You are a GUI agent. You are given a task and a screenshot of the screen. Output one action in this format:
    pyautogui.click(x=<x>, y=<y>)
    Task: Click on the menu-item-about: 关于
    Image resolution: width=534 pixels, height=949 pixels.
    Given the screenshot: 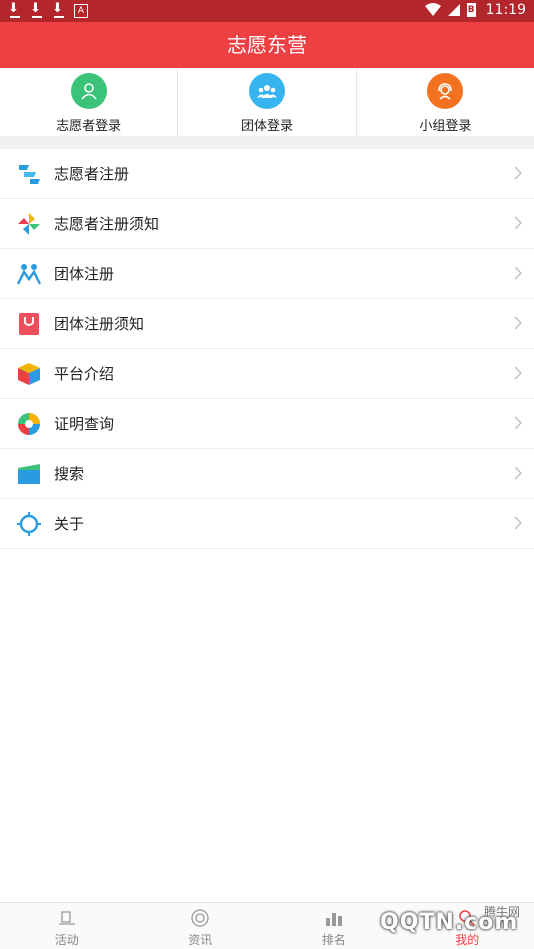 What is the action you would take?
    pyautogui.click(x=267, y=524)
    